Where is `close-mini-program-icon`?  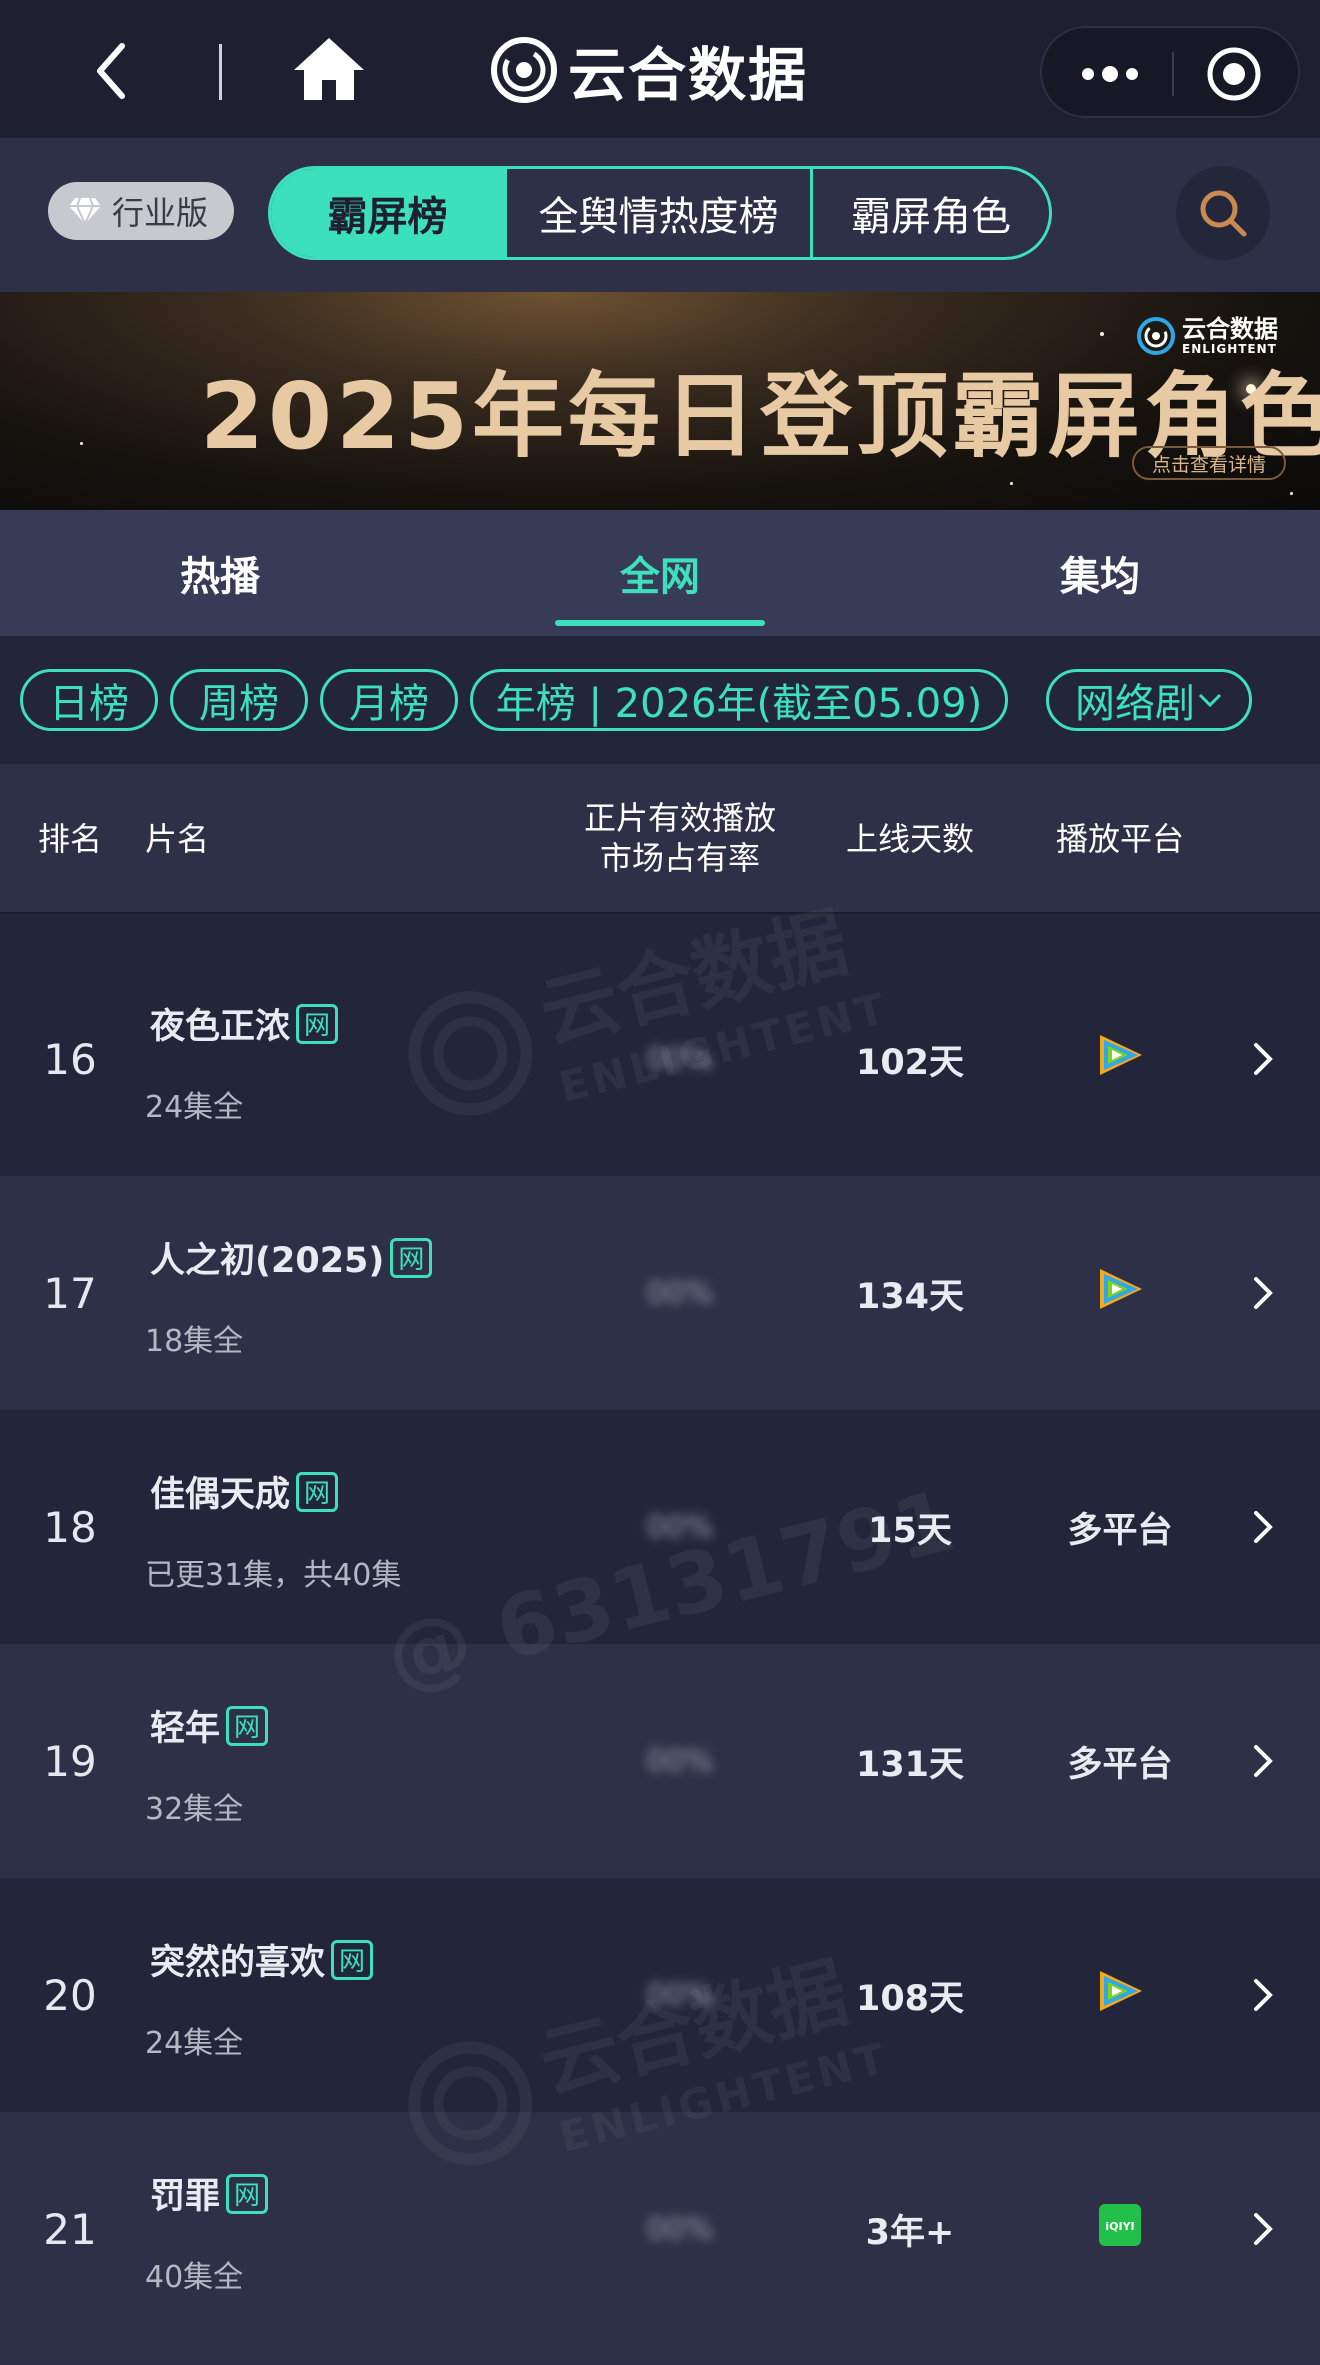 close-mini-program-icon is located at coordinates (1234, 74).